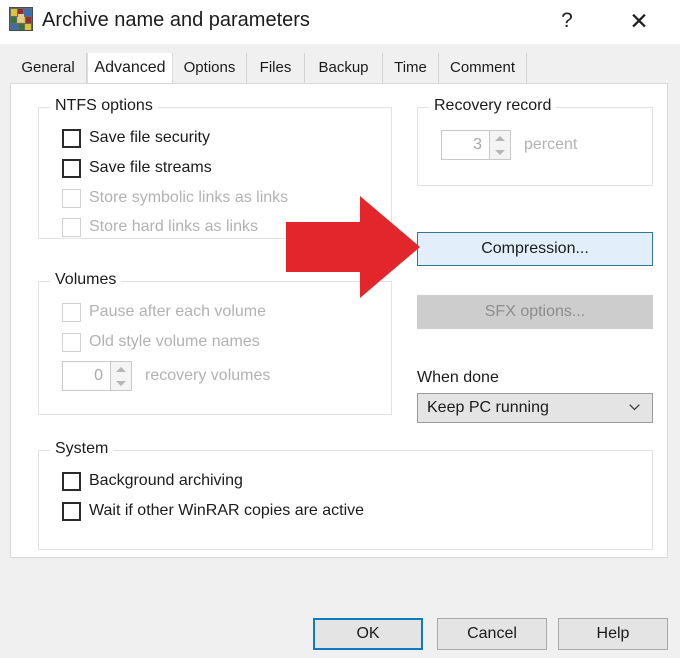 The height and width of the screenshot is (658, 680). Describe the element at coordinates (189, 197) in the screenshot. I see `checkbox-label: Store symbolic links as links` at that location.